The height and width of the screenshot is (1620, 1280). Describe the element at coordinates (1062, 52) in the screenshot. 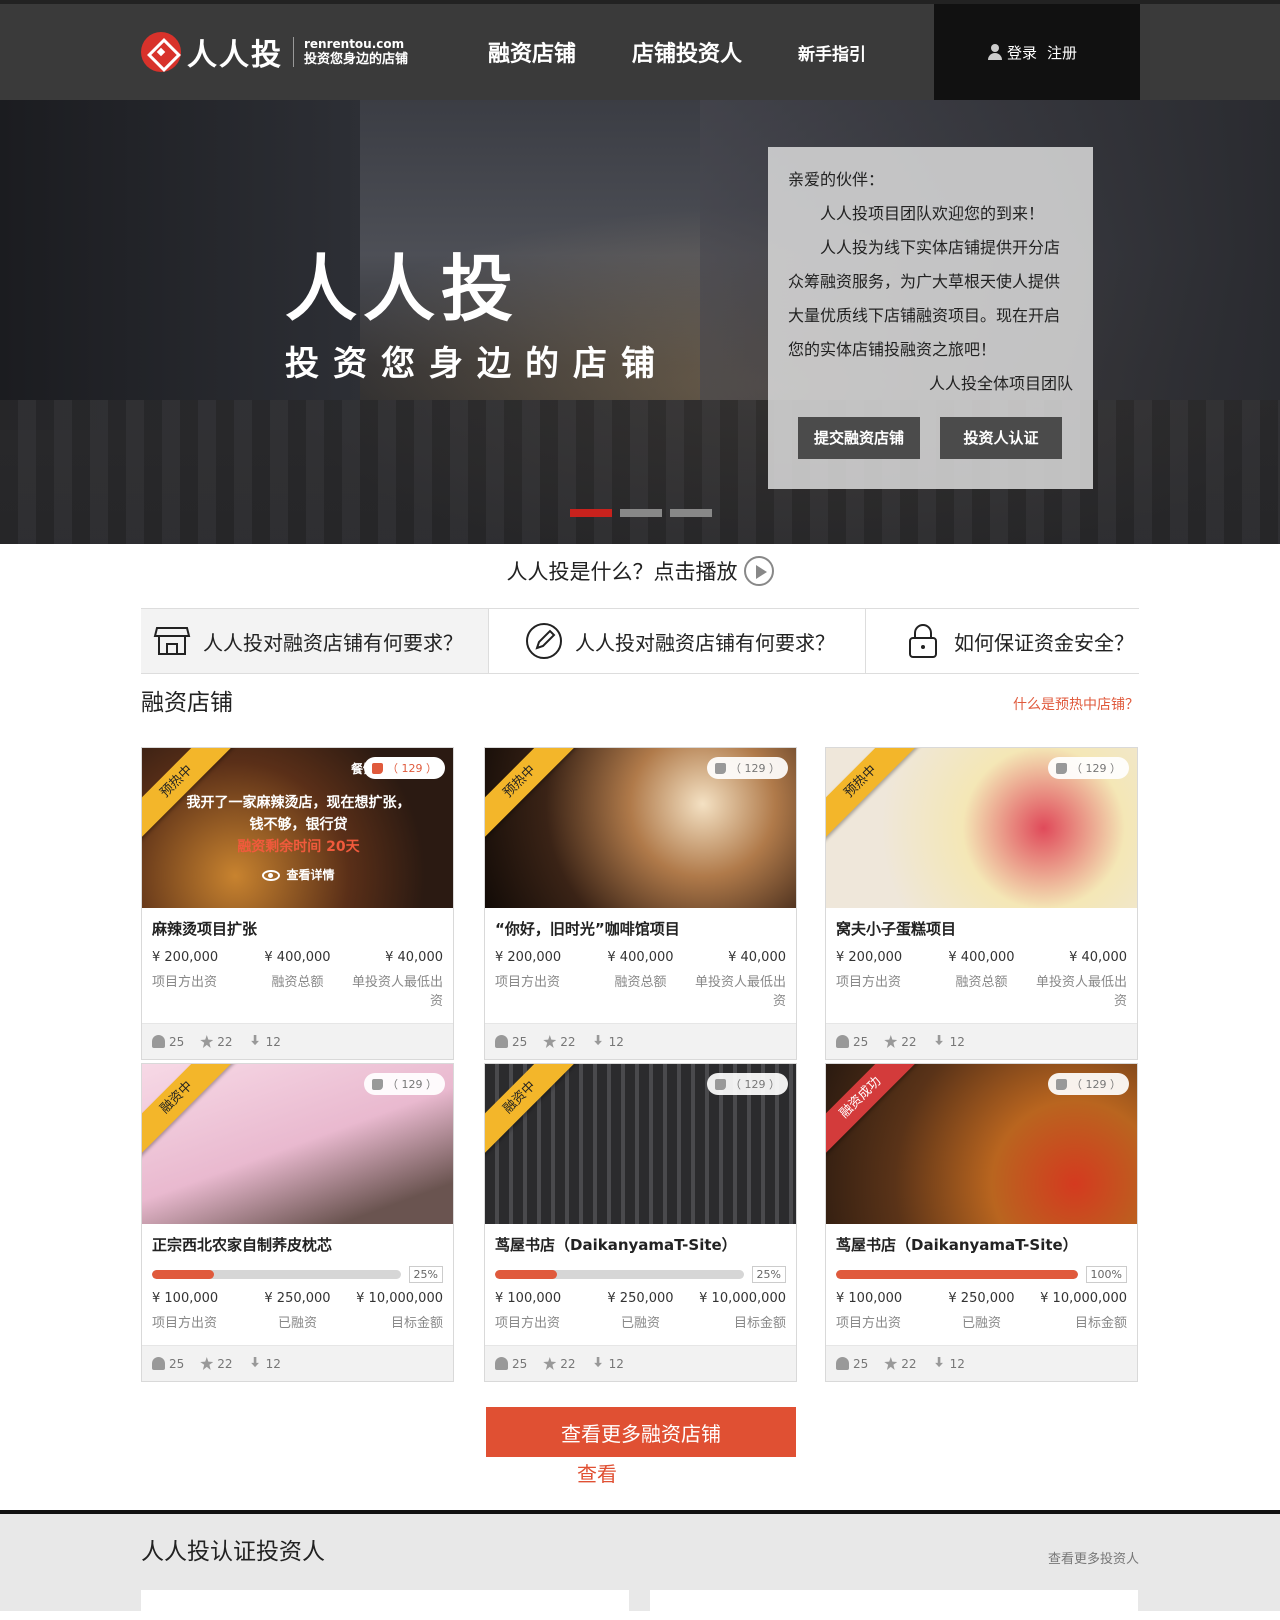

I see `register-link: 注册` at that location.